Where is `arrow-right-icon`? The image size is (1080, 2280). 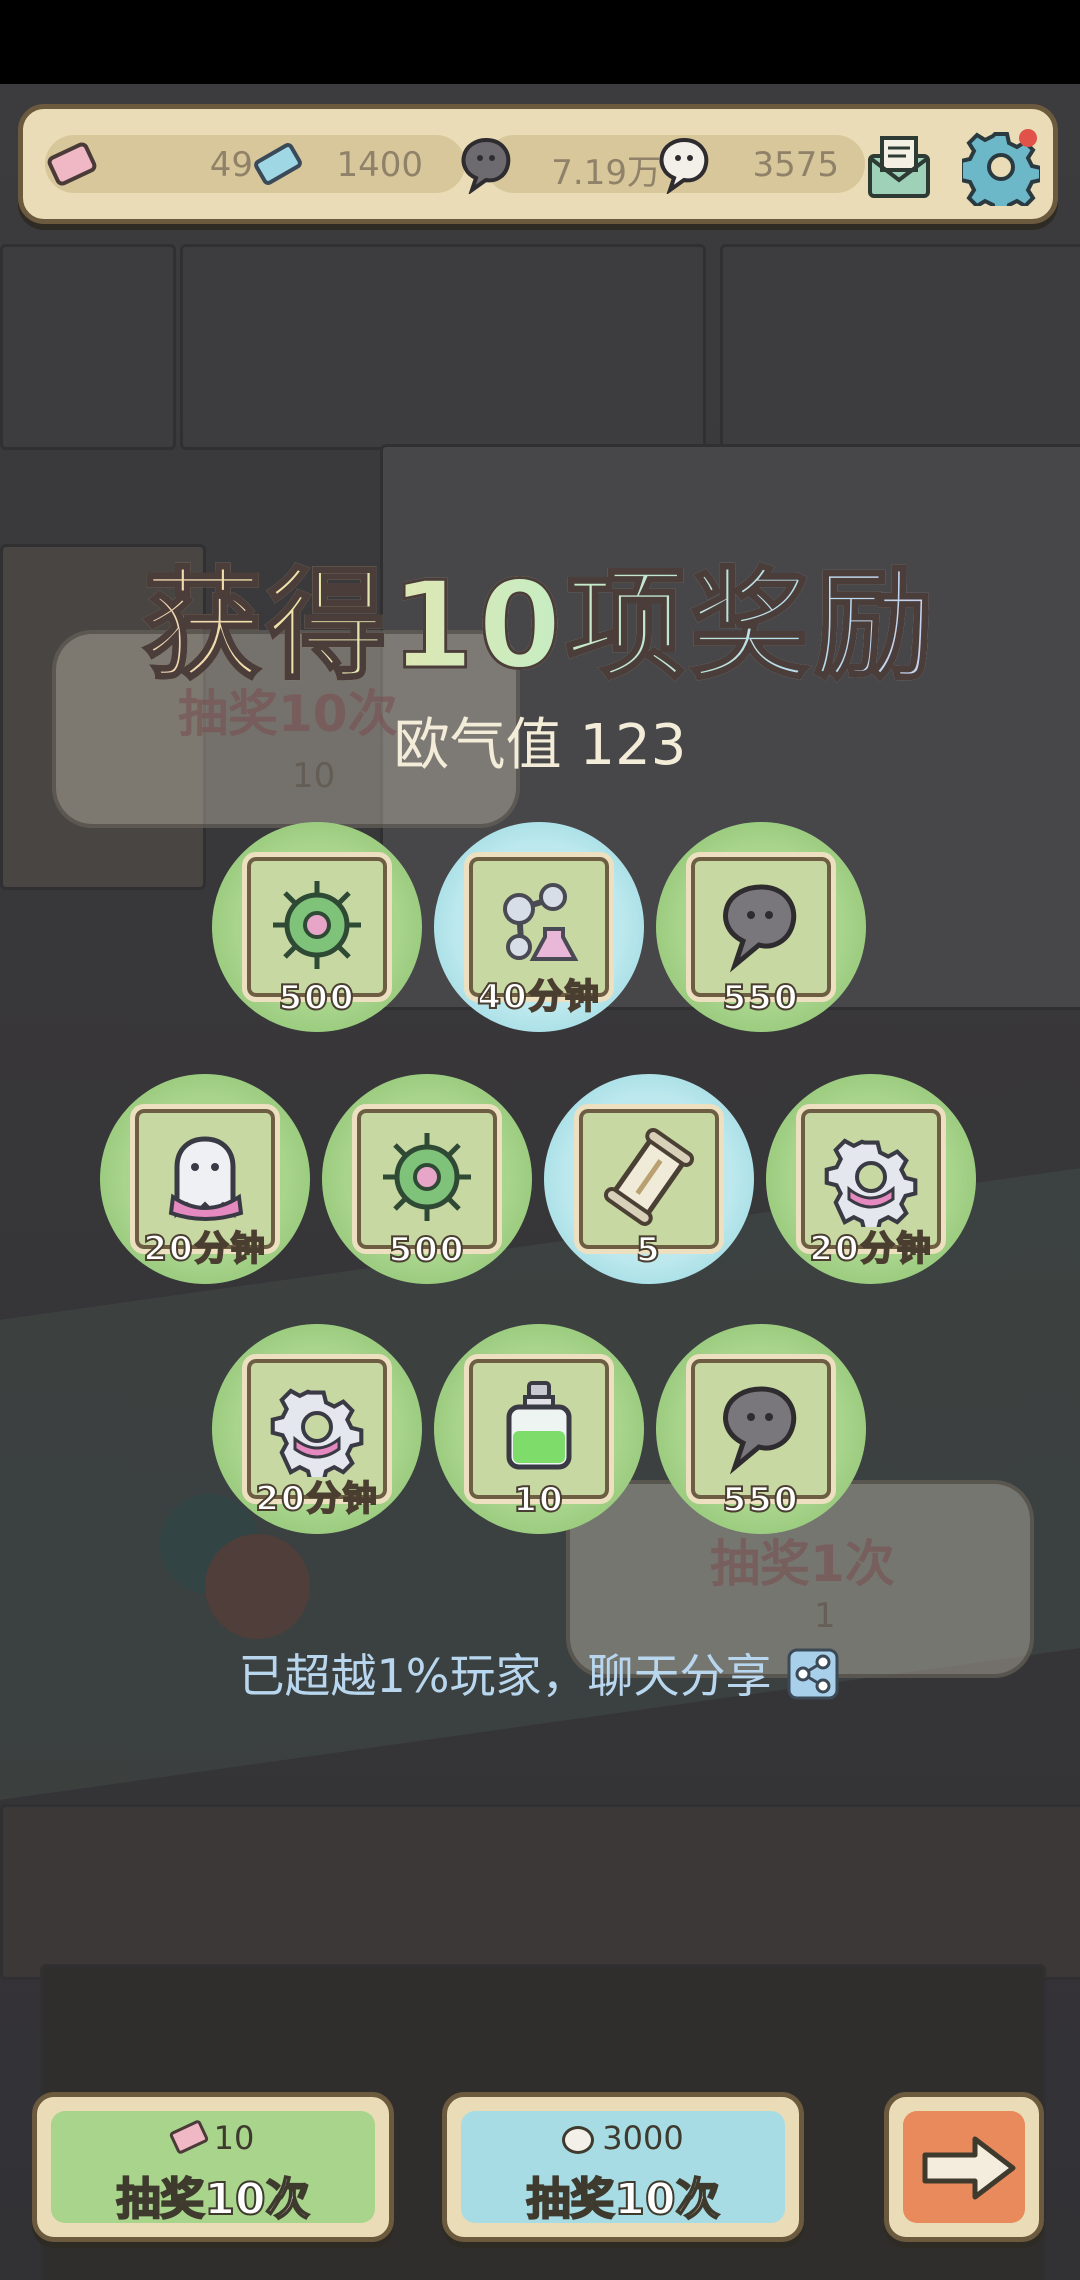 arrow-right-icon is located at coordinates (969, 2170).